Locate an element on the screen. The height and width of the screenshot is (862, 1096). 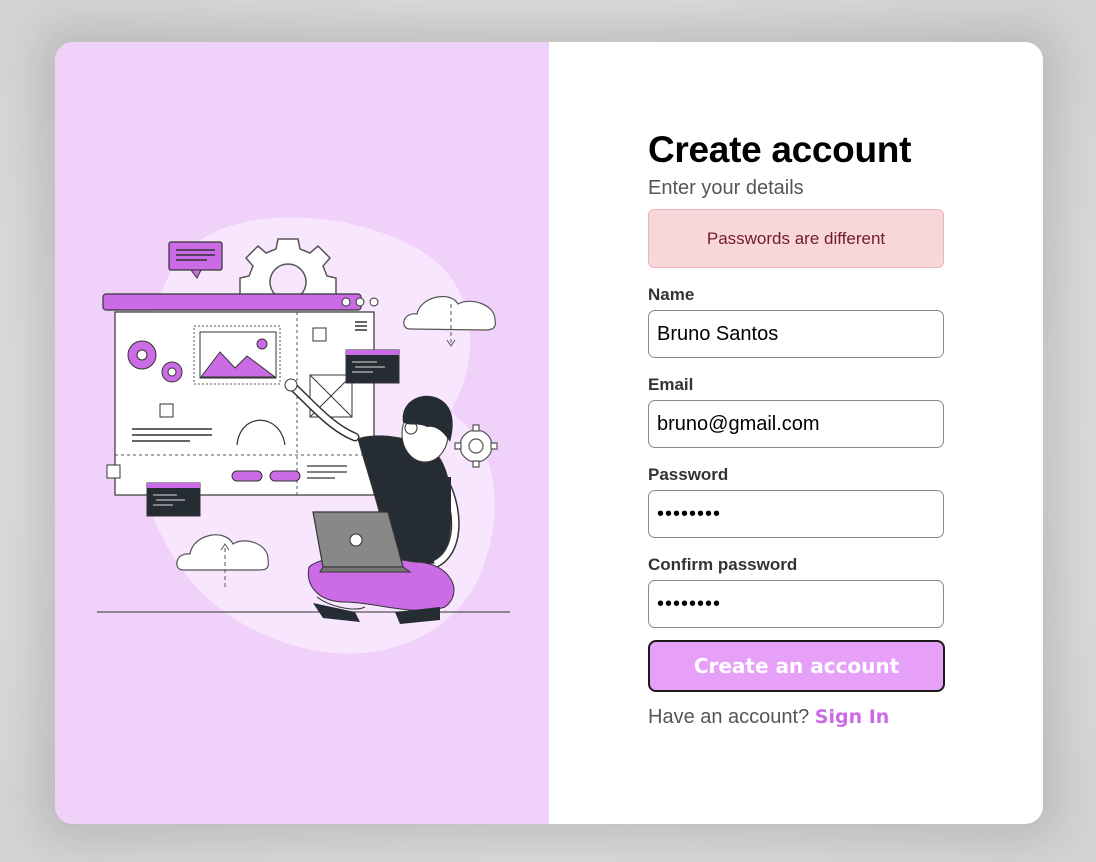
name-field: Bruno Santos is located at coordinates (796, 334).